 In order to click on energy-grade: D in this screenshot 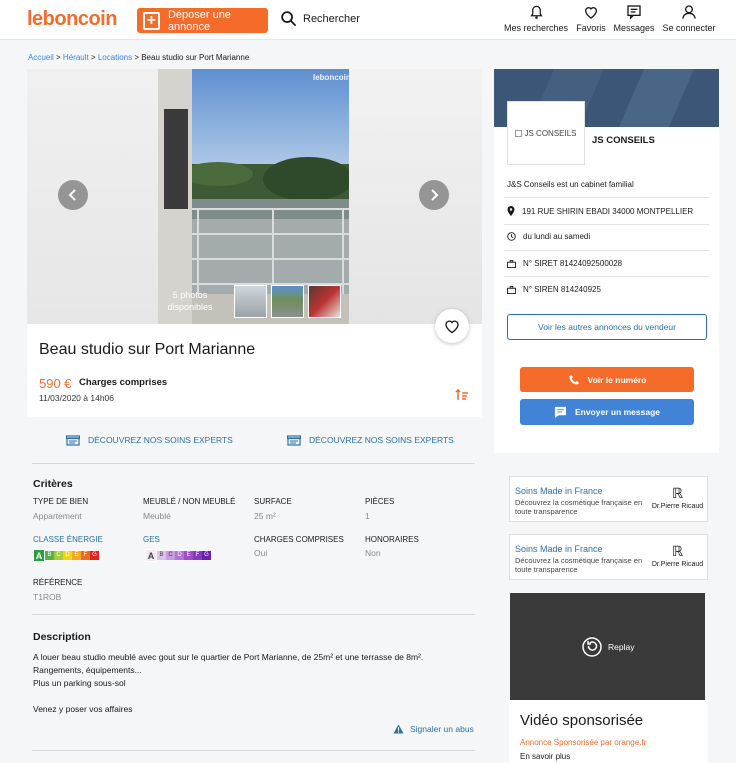, I will do `click(67, 555)`.